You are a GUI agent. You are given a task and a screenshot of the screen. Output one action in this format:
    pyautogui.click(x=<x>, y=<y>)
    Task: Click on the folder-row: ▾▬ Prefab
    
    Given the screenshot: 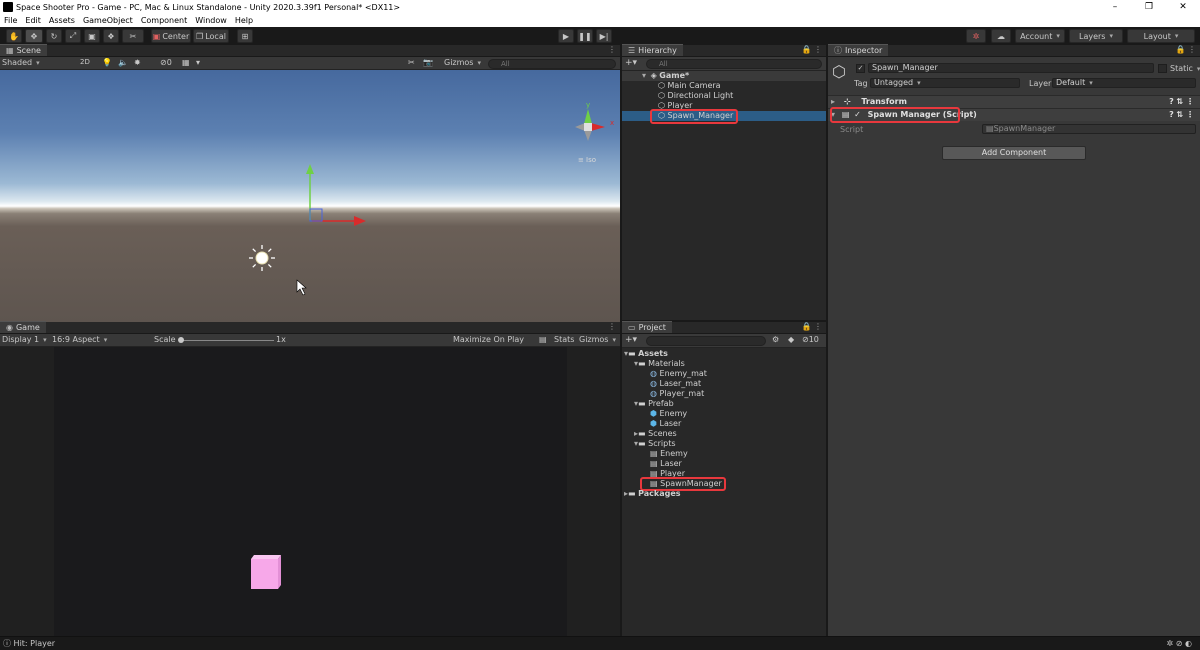 What is the action you would take?
    pyautogui.click(x=724, y=404)
    